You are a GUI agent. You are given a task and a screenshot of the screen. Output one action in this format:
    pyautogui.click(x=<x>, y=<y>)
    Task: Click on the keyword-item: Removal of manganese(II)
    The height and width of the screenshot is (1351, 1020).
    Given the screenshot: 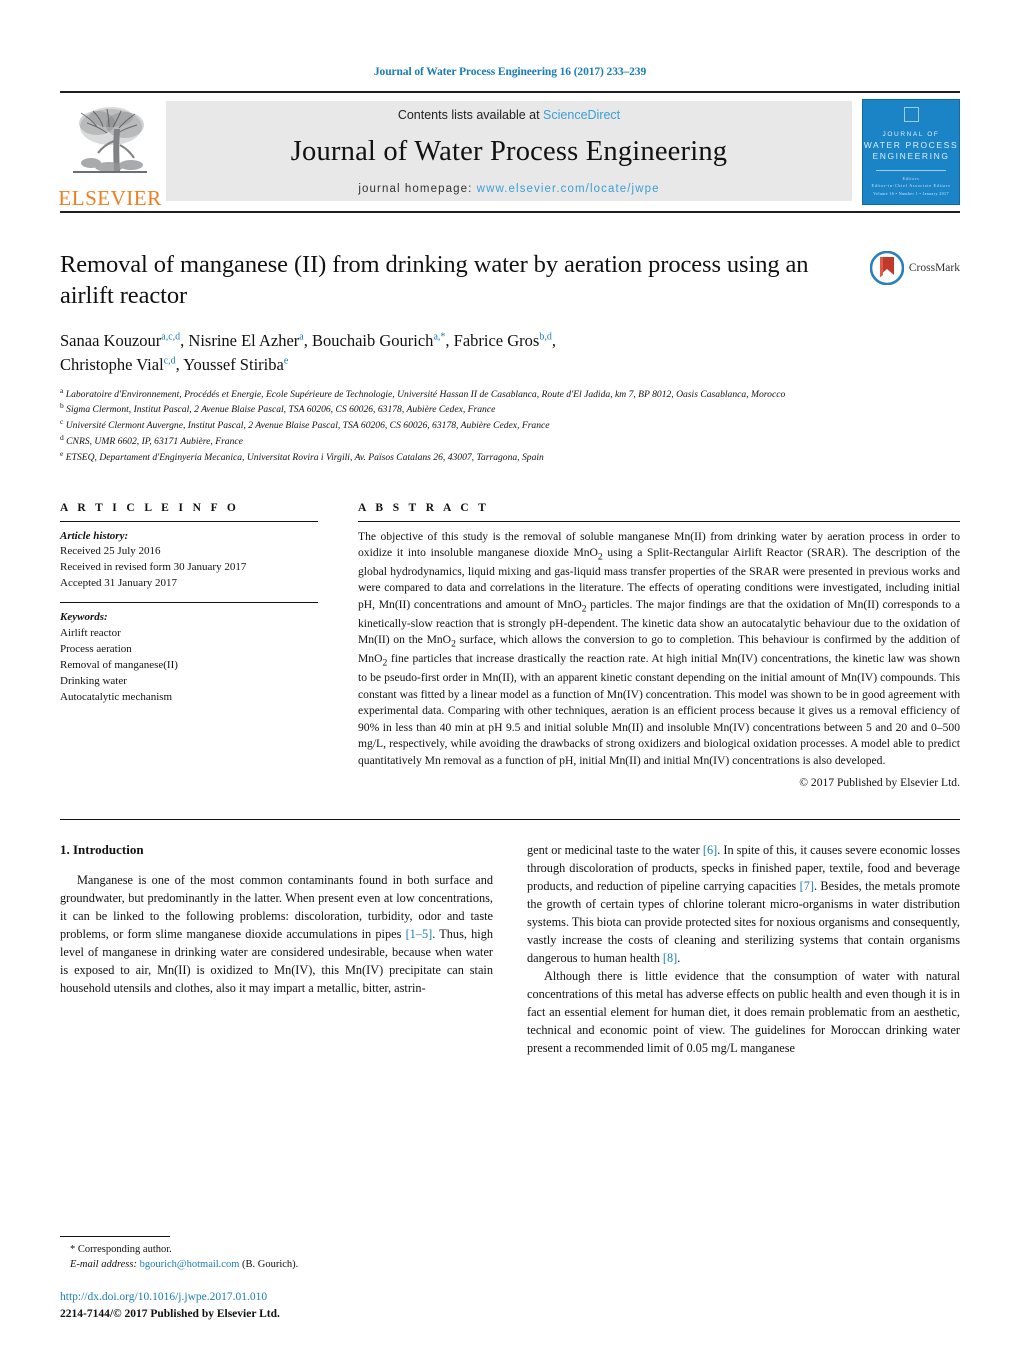 What is the action you would take?
    pyautogui.click(x=119, y=665)
    